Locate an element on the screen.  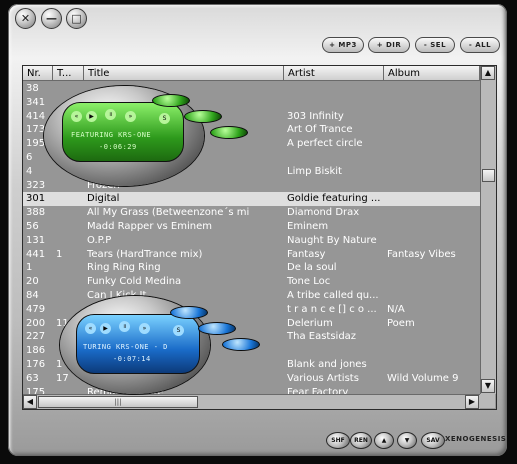
cell-title: All My Grass (Betweenzone´s mi is located at coordinates (168, 213).